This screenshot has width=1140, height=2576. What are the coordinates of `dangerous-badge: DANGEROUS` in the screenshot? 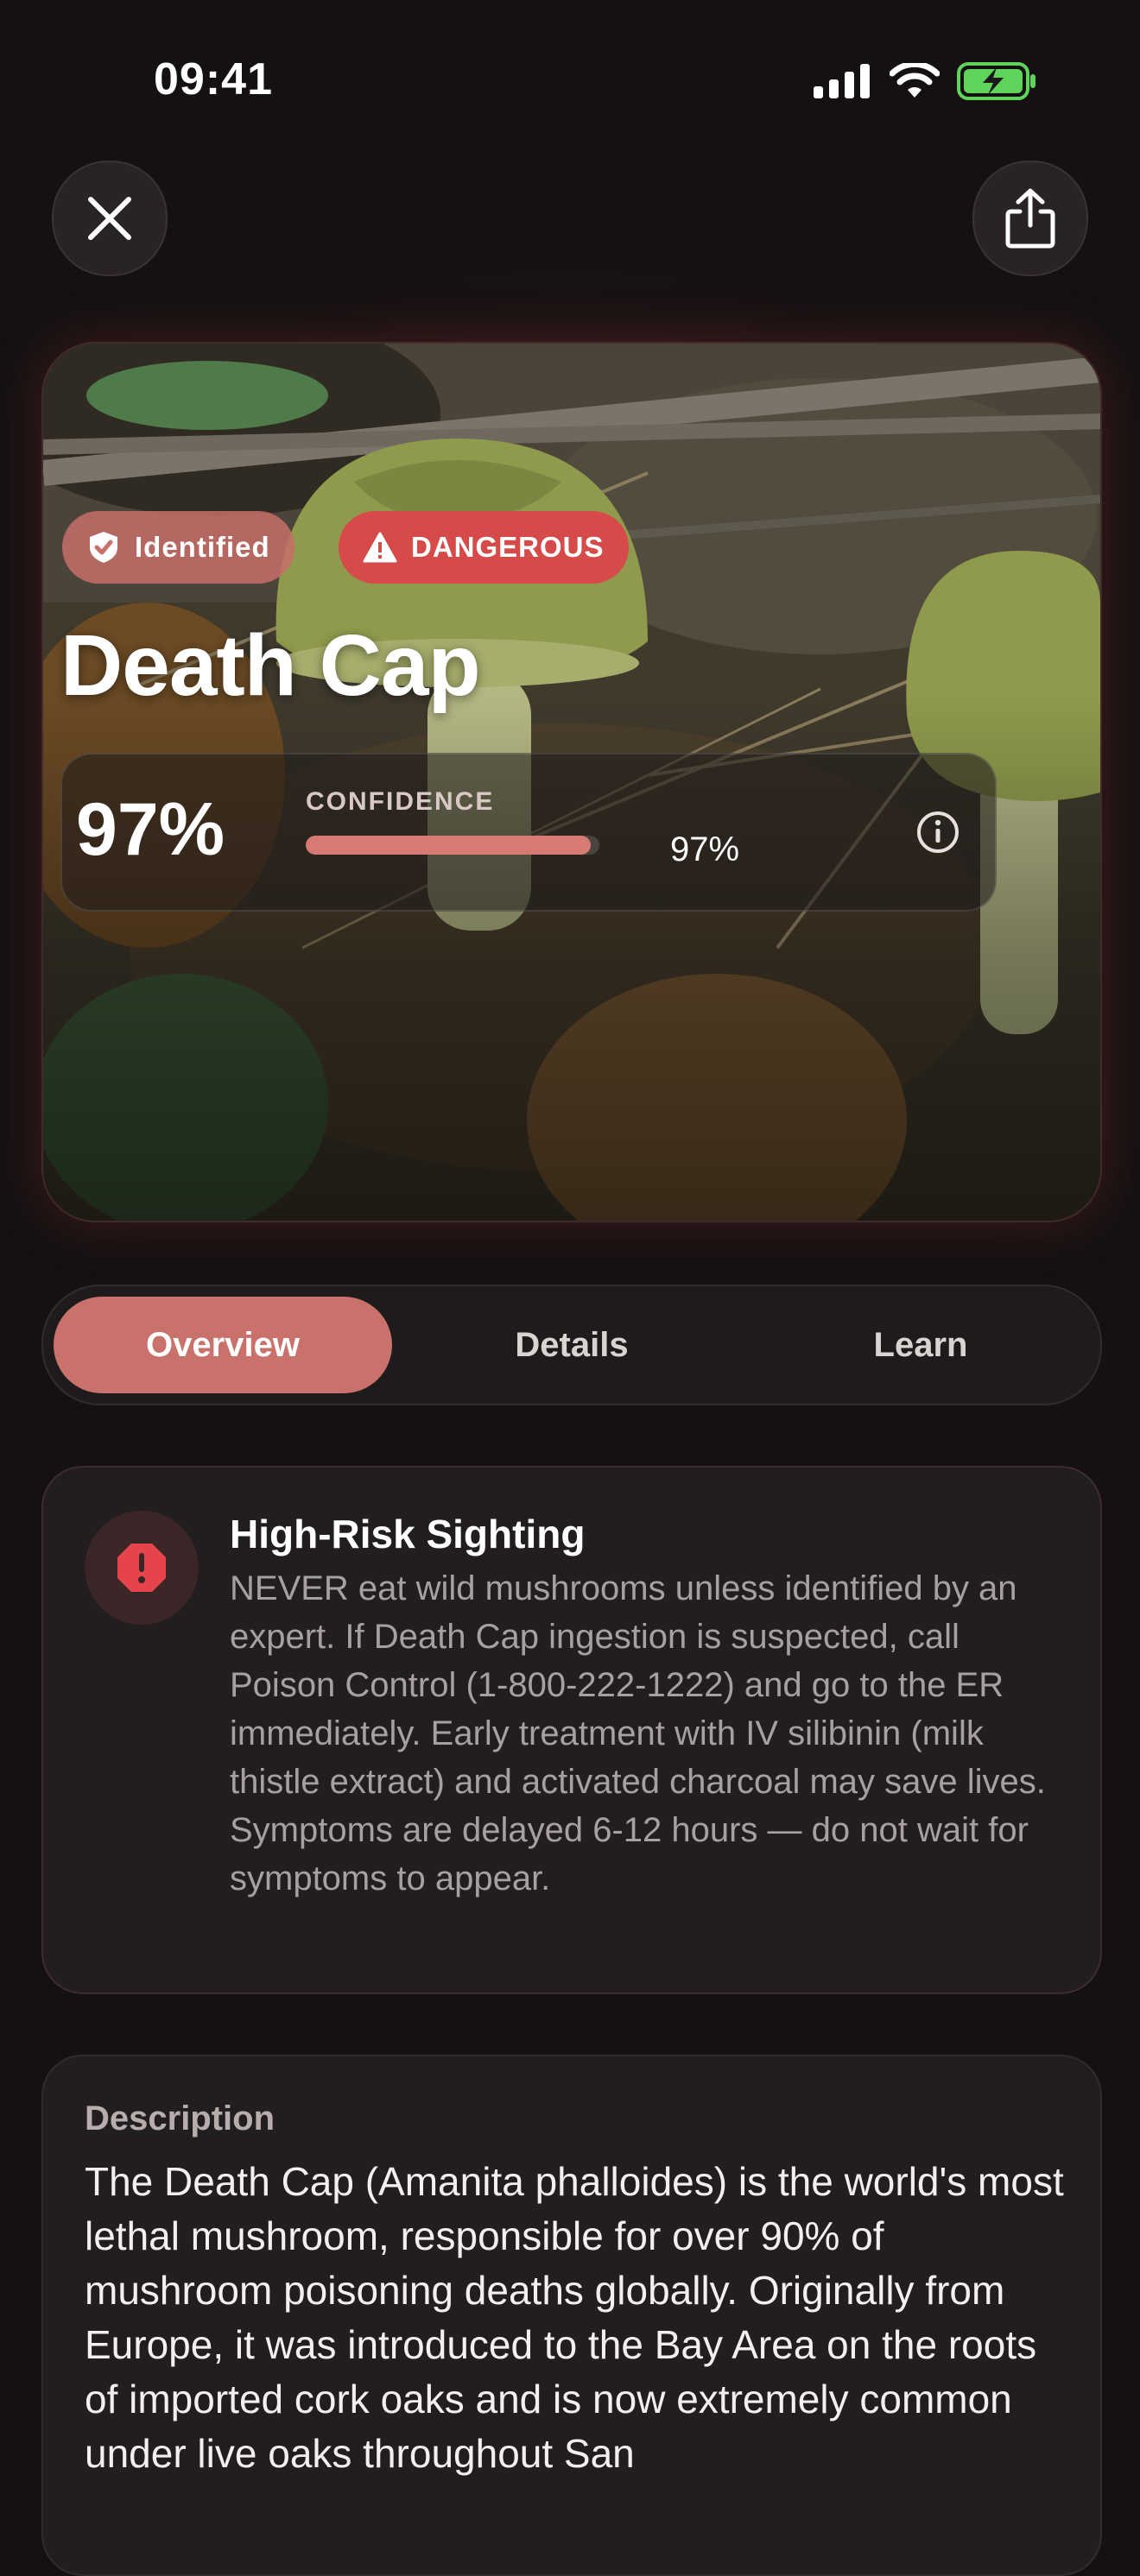 It's located at (484, 547).